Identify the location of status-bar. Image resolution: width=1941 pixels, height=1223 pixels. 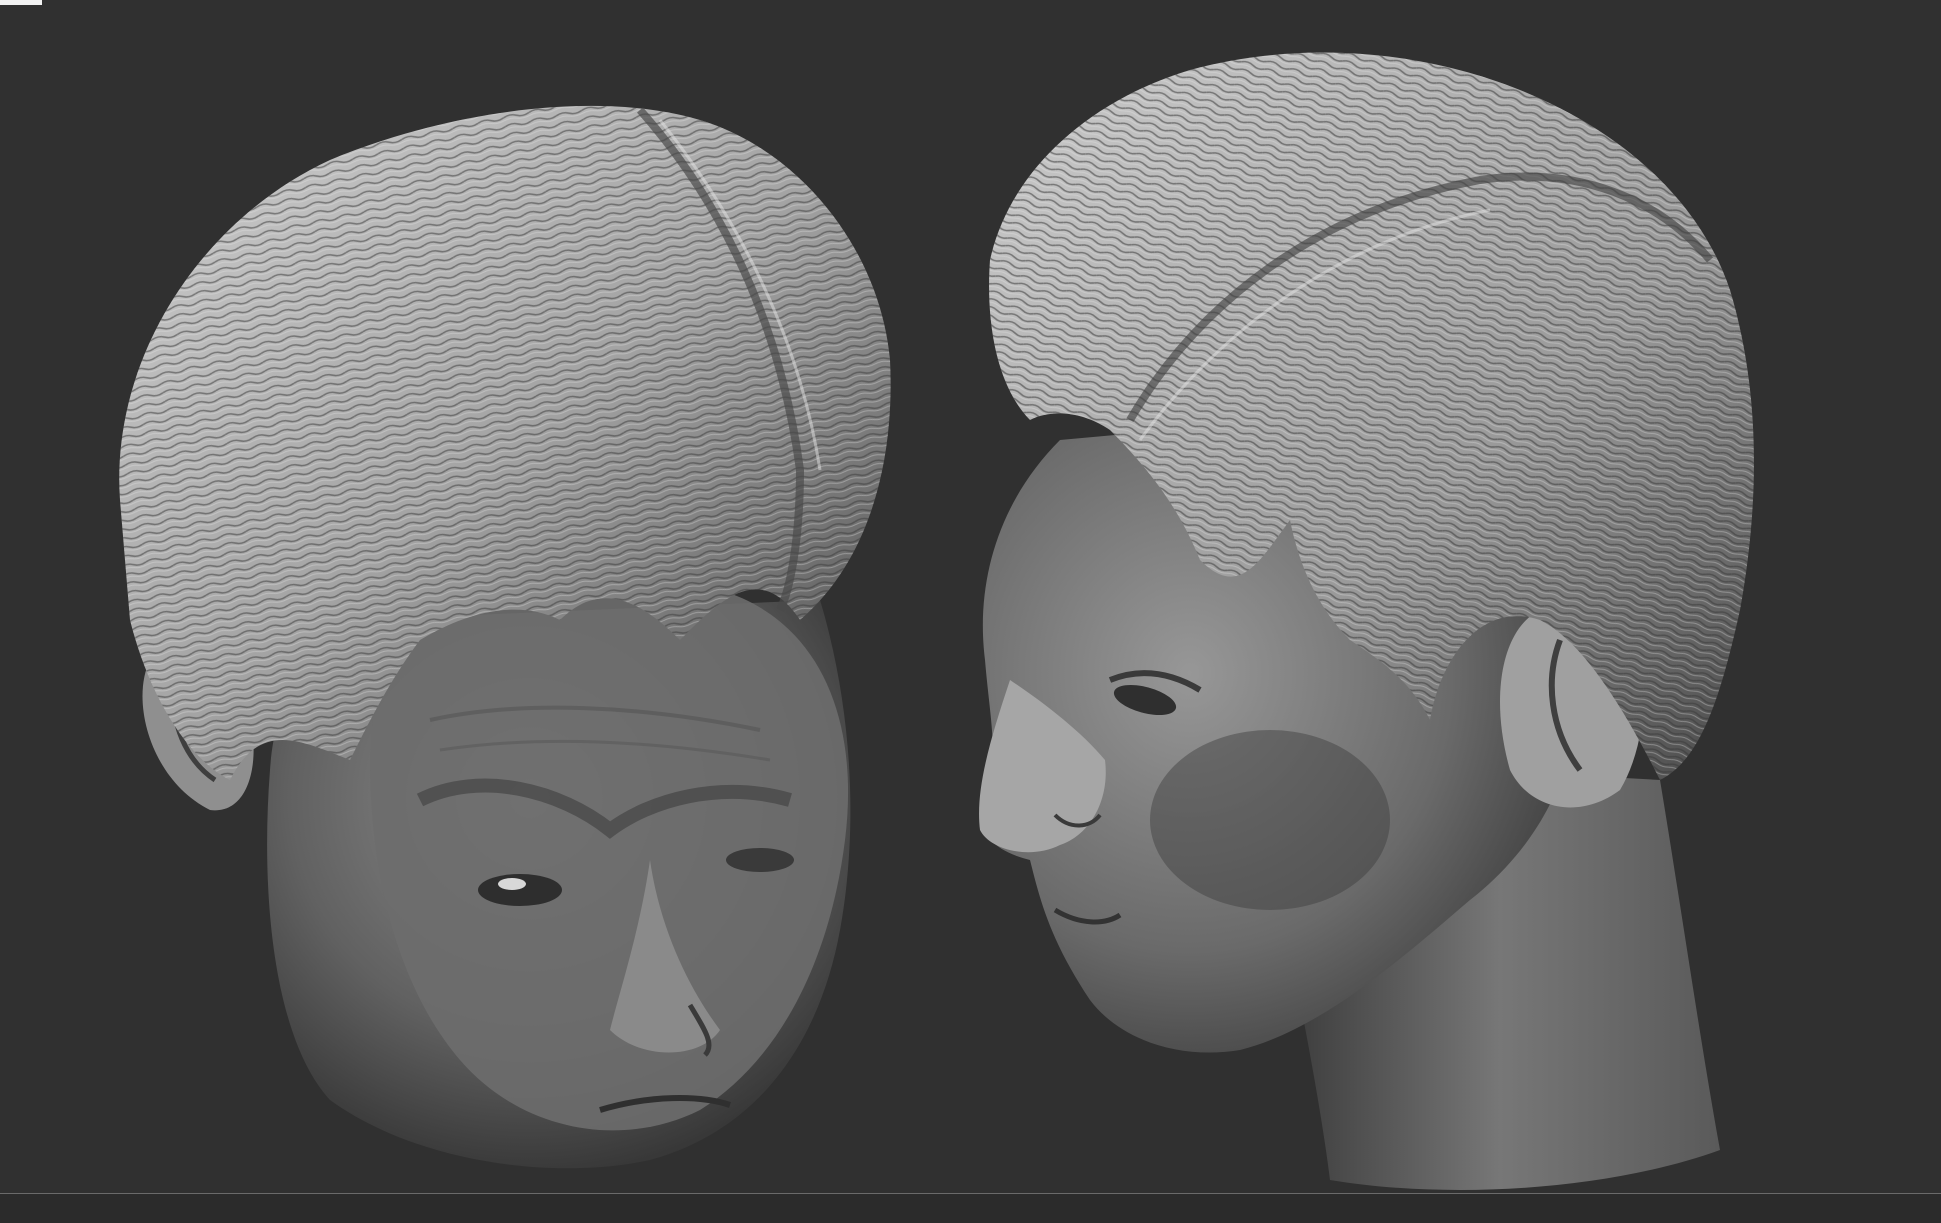
(970, 1208).